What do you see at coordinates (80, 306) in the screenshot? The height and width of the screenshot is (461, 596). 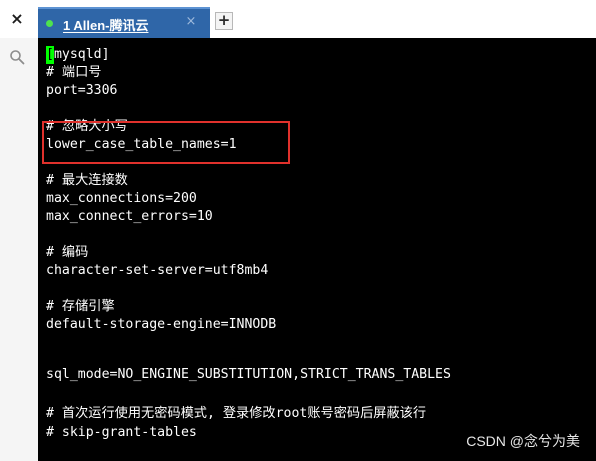 I see `terminal-line: # 存储引擎` at bounding box center [80, 306].